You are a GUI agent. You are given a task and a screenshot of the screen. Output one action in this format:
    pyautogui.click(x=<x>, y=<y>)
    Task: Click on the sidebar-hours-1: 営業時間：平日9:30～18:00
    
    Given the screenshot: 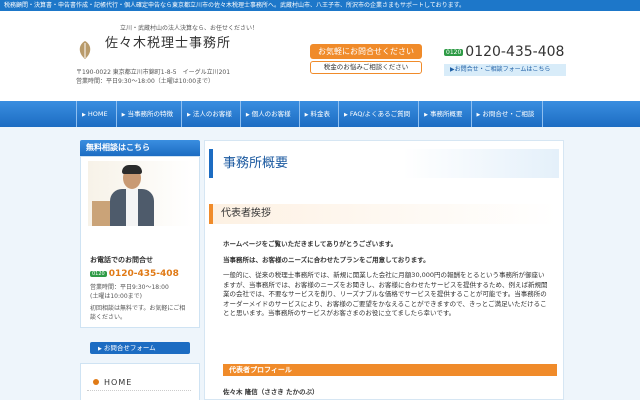 What is the action you would take?
    pyautogui.click(x=129, y=287)
    